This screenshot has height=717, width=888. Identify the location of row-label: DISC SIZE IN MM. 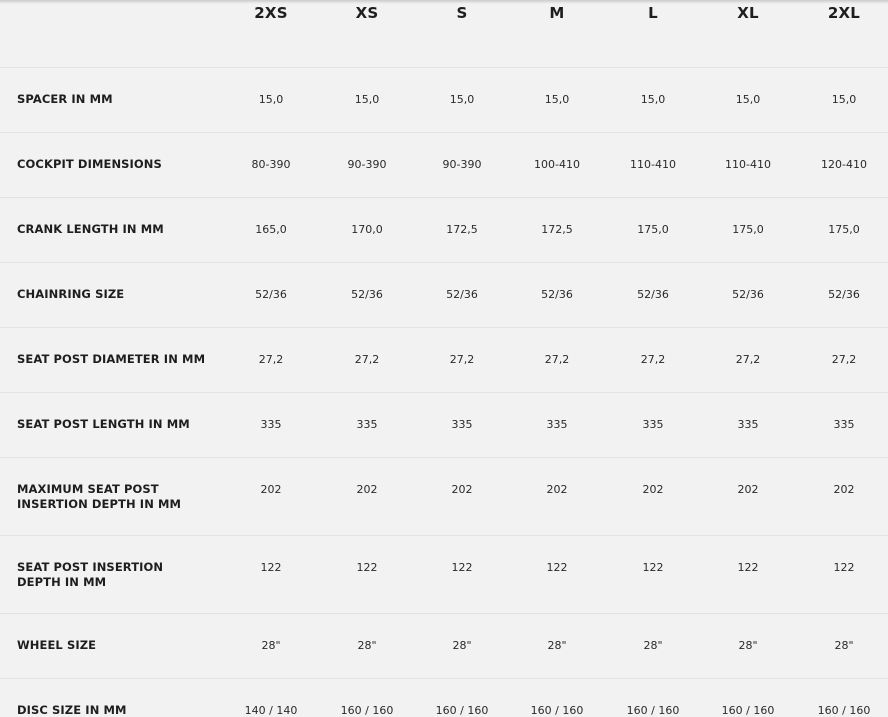
(72, 710).